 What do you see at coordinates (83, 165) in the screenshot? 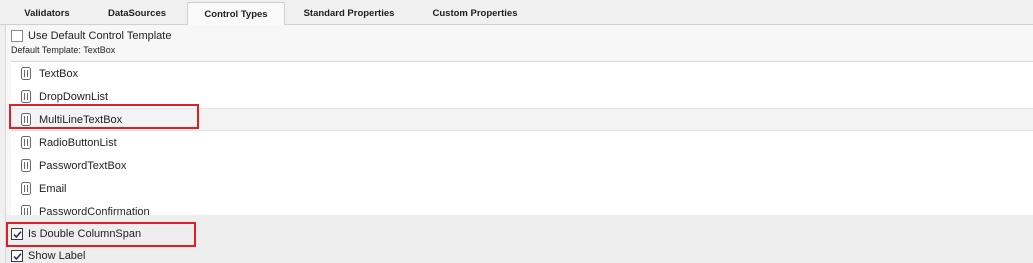
I see `list-item-label: PasswordTextBox` at bounding box center [83, 165].